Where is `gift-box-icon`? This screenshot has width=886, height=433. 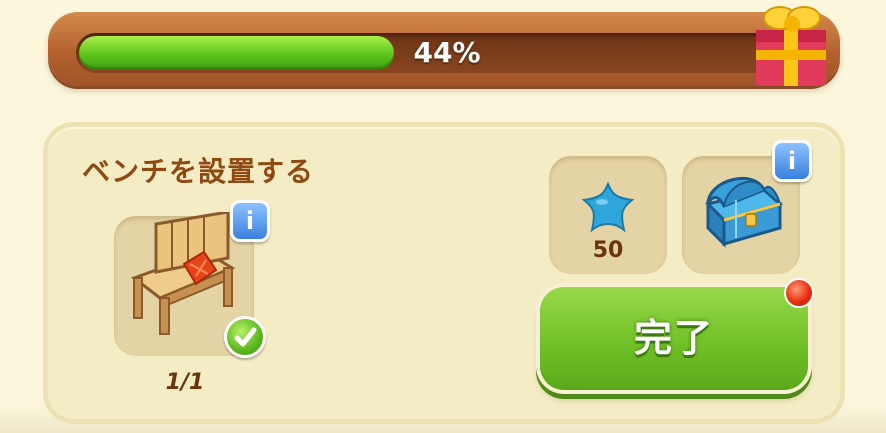
gift-box-icon is located at coordinates (790, 45).